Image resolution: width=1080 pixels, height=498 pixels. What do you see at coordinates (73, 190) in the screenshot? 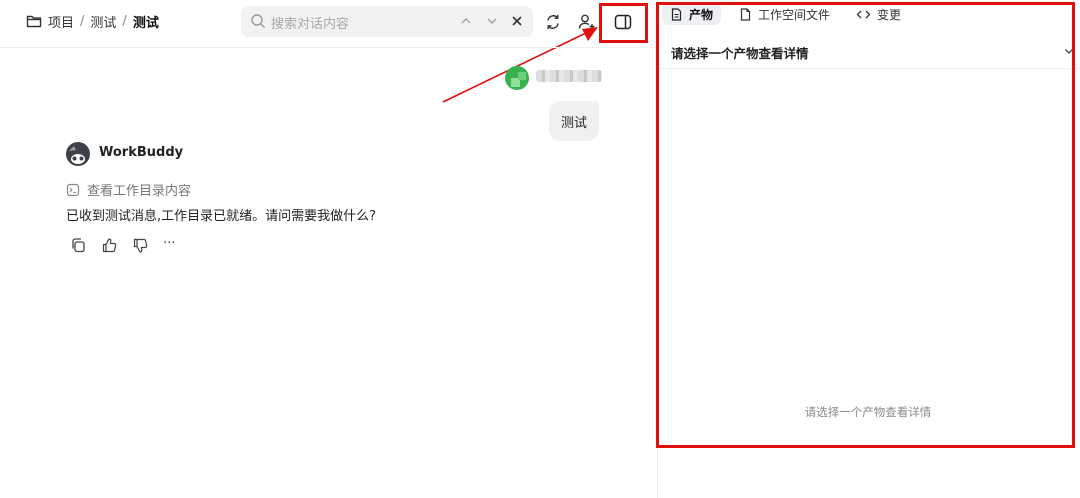
I see `terminal-icon` at bounding box center [73, 190].